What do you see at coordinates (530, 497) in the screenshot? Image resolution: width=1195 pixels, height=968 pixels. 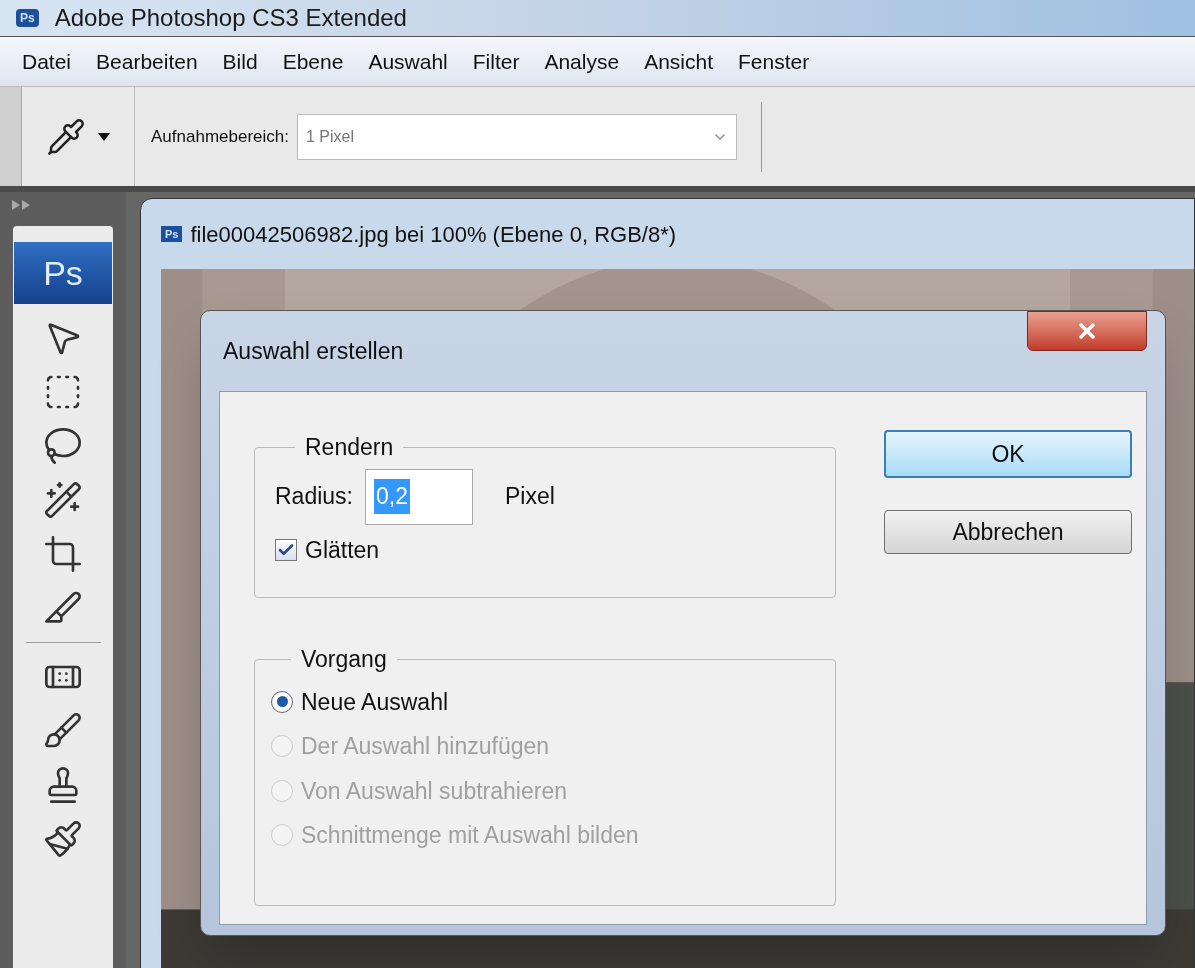 I see `unit-label: Pixel` at bounding box center [530, 497].